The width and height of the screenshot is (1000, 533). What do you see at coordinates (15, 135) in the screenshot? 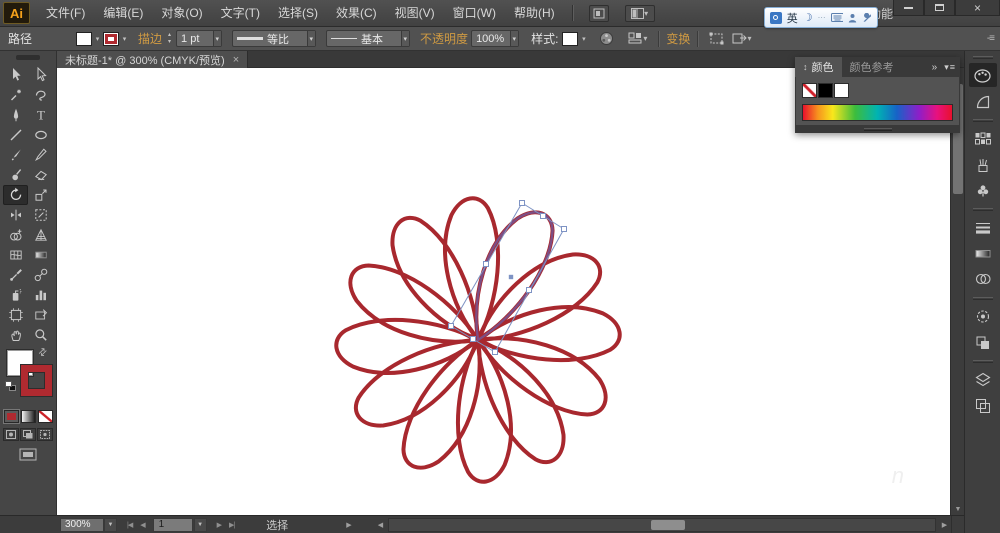
I see `line-segment-tool` at bounding box center [15, 135].